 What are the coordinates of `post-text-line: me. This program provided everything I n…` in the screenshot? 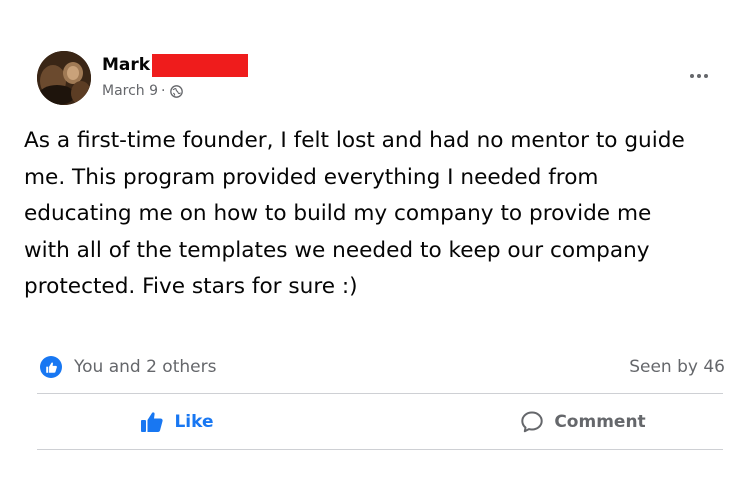 It's located at (311, 177).